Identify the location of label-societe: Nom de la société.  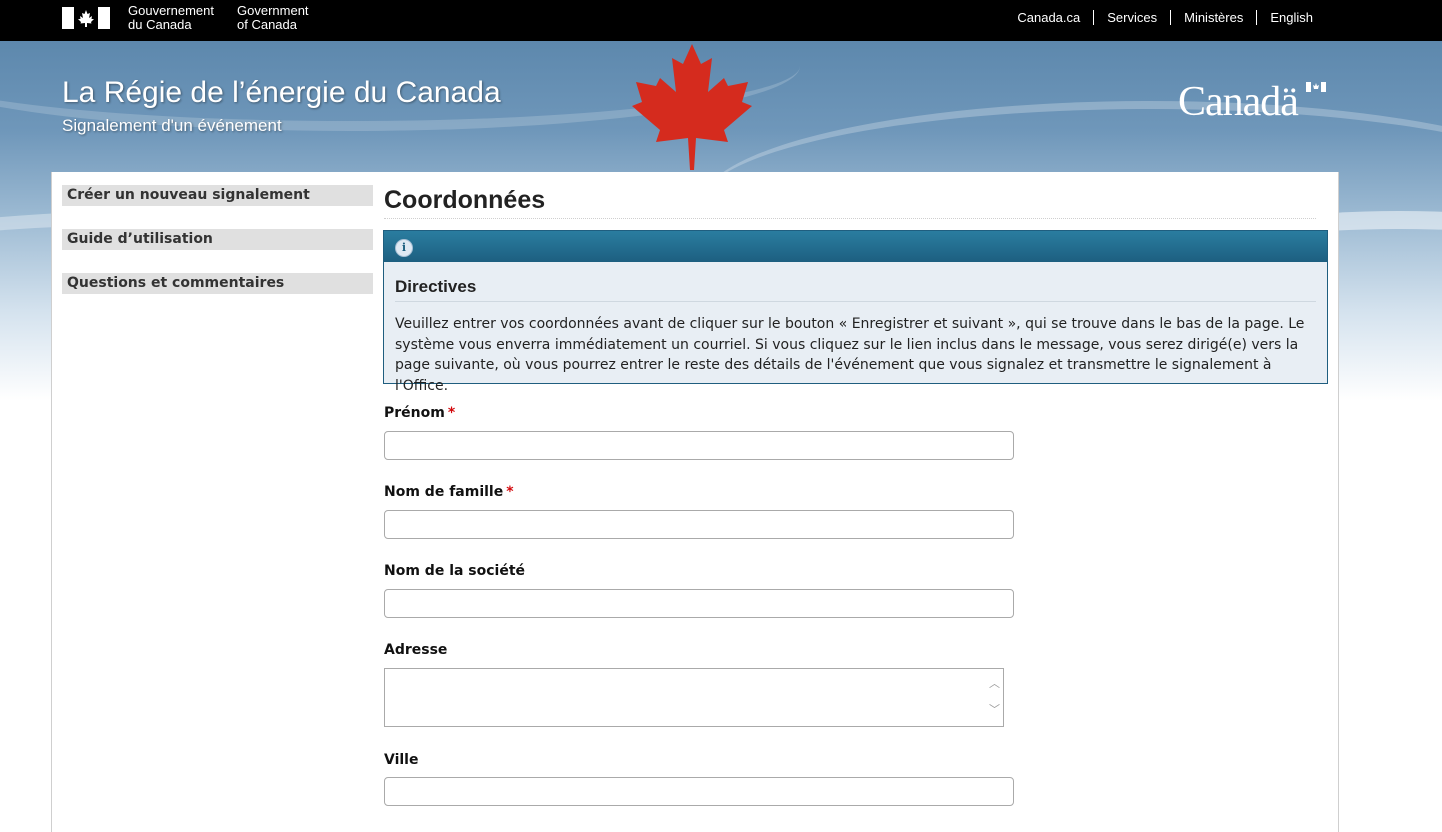
(454, 571).